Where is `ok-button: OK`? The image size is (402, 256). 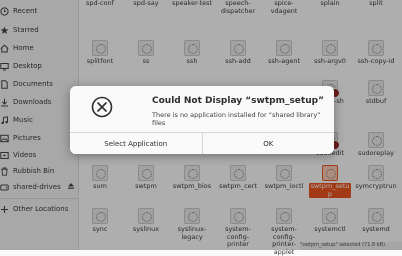
ok-button: OK is located at coordinates (267, 143).